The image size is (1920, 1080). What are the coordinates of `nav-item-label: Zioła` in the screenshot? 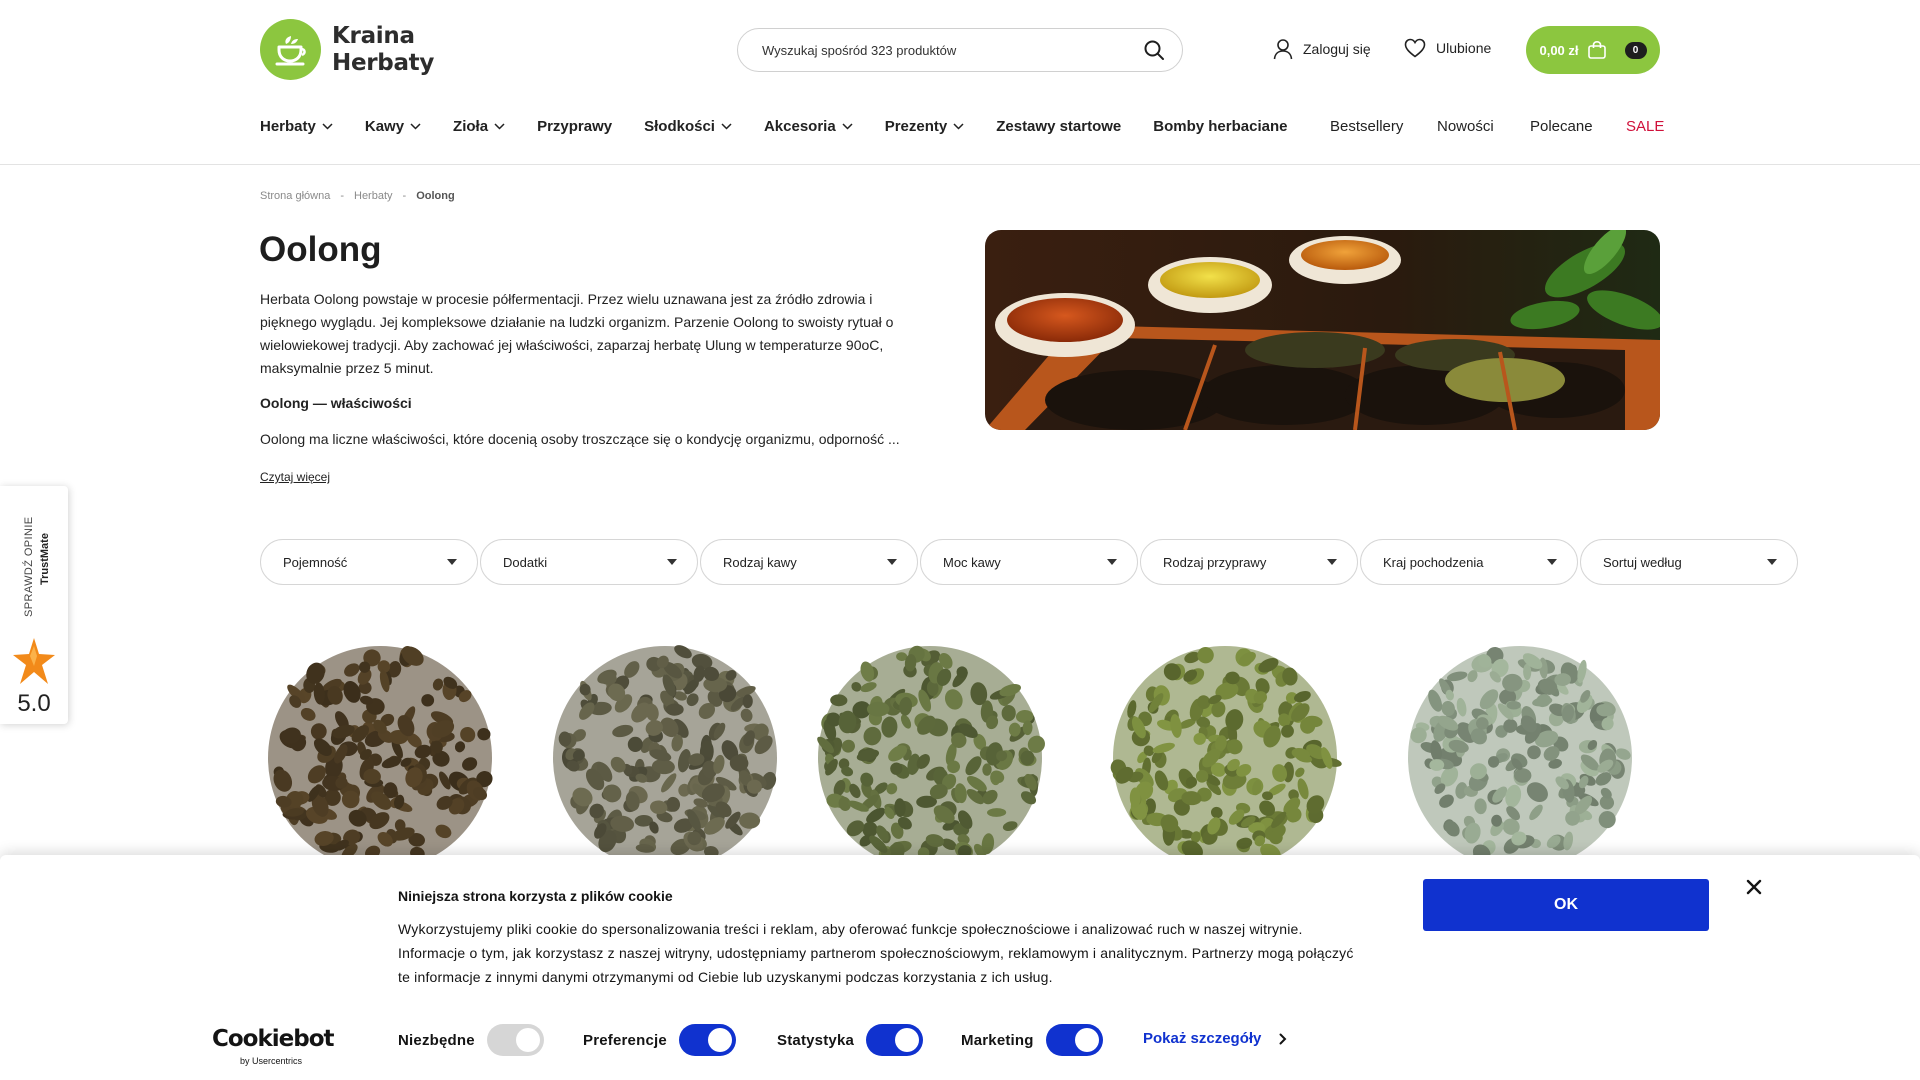 It's located at (471, 126).